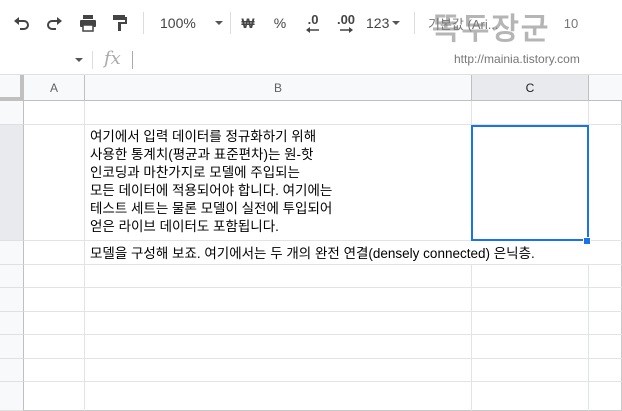  I want to click on column-header-a: A, so click(54, 88).